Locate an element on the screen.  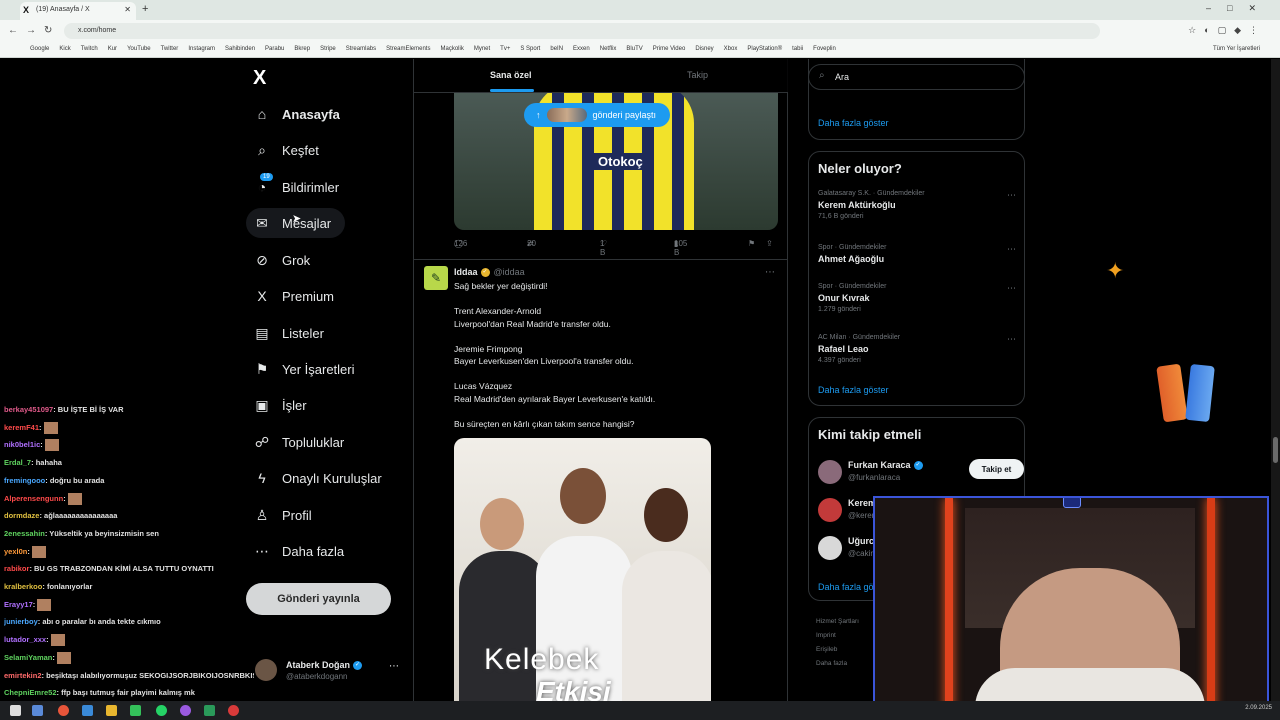
bookmark-tweet-icon: ⚑ is located at coordinates (751, 243).